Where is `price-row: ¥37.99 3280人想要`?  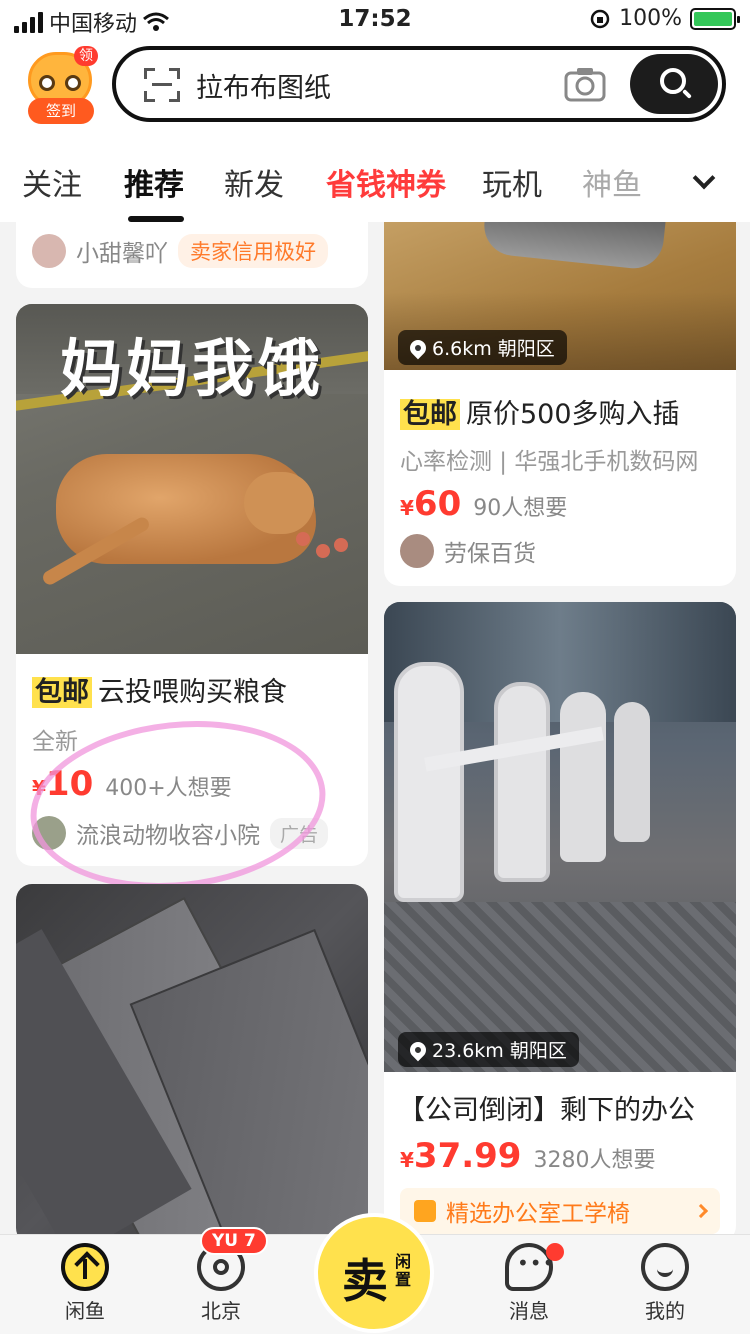
price-row: ¥37.99 3280人想要 is located at coordinates (527, 1156).